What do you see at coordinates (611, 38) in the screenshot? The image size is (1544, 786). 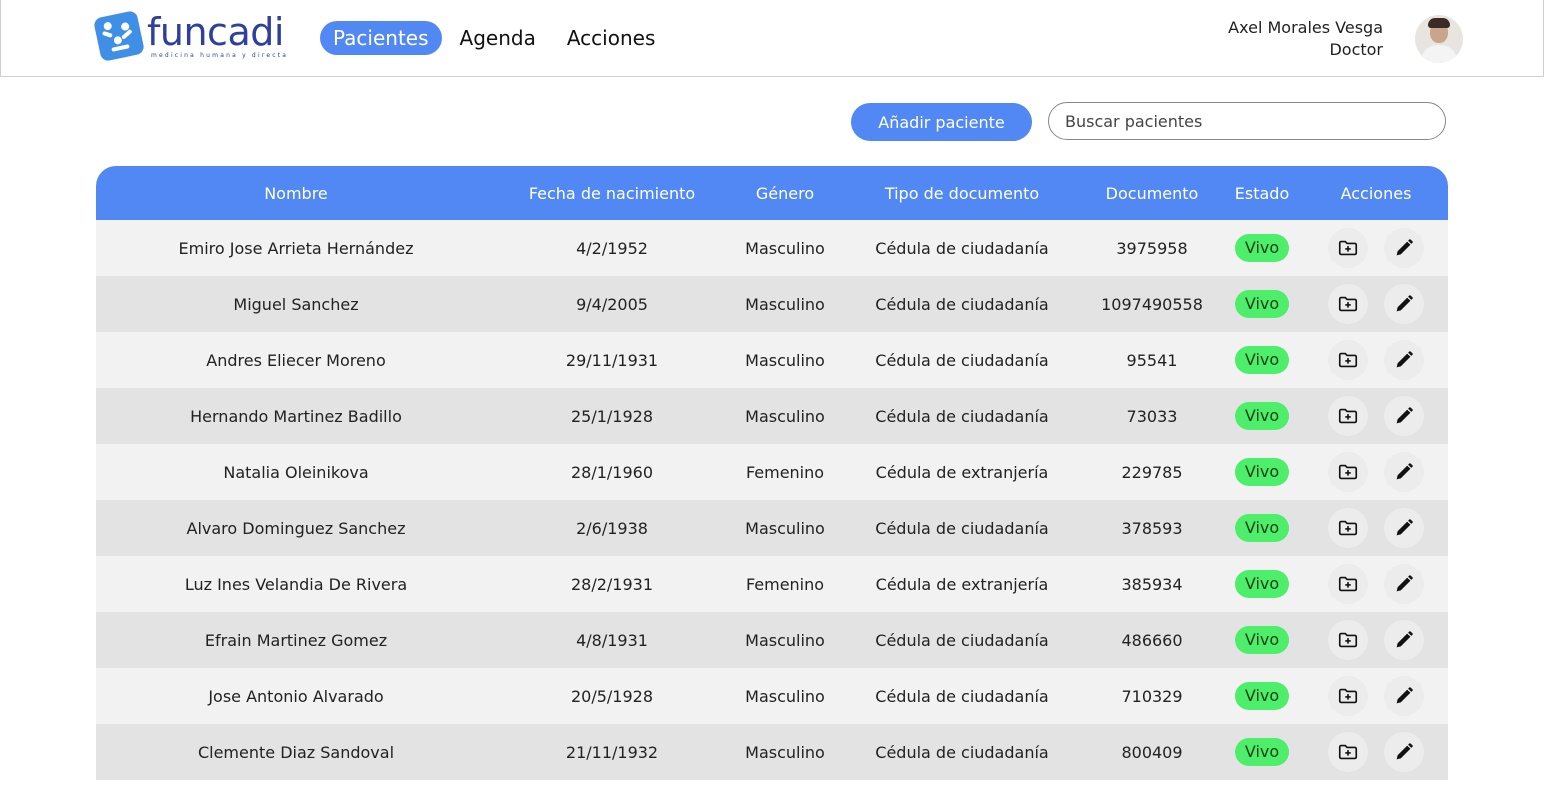 I see `nav-acciones: Acciones` at bounding box center [611, 38].